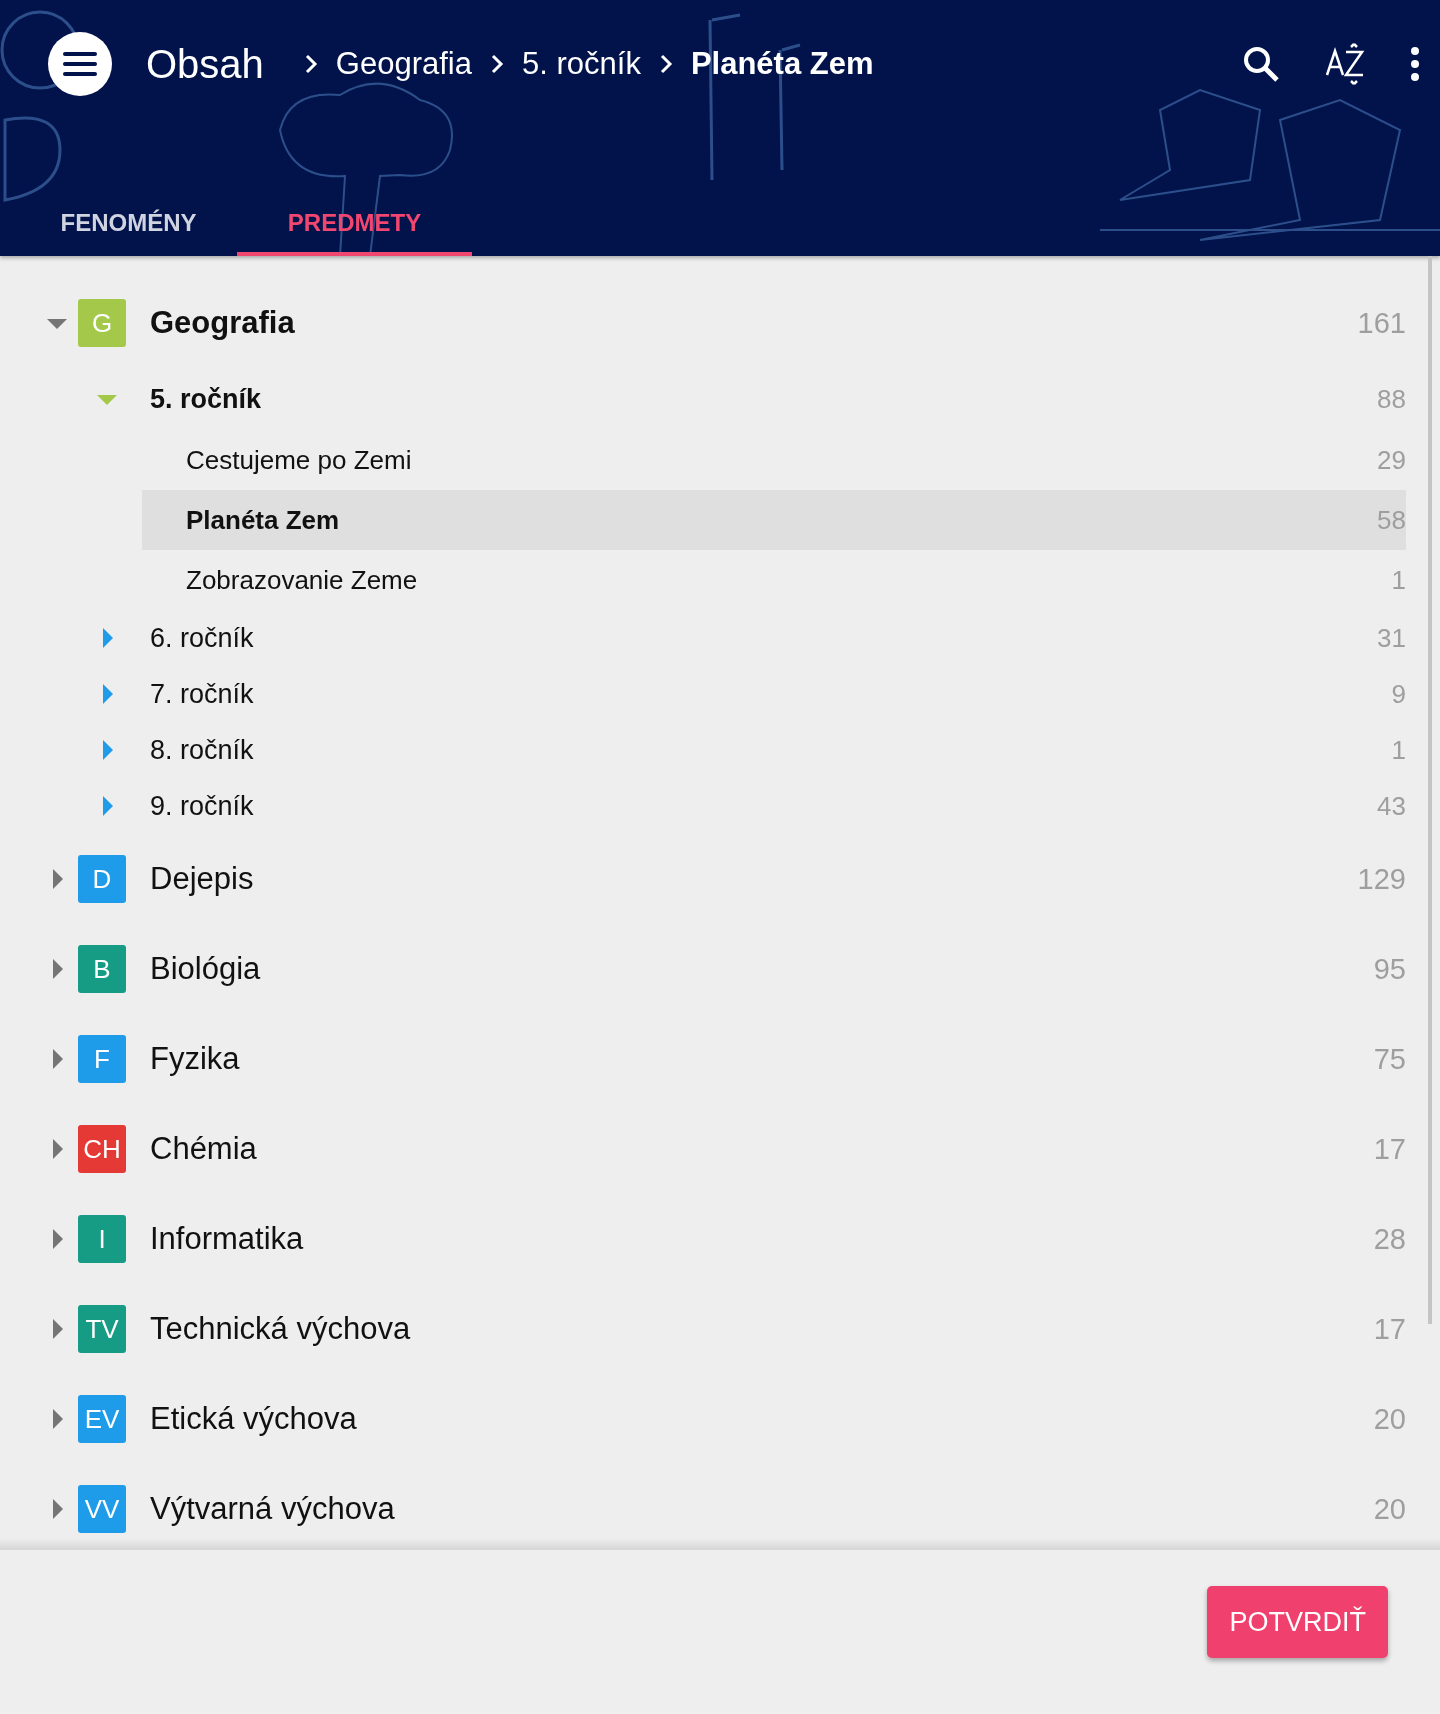  Describe the element at coordinates (1297, 1622) in the screenshot. I see `confirm-button: POTVRDIŤ` at that location.